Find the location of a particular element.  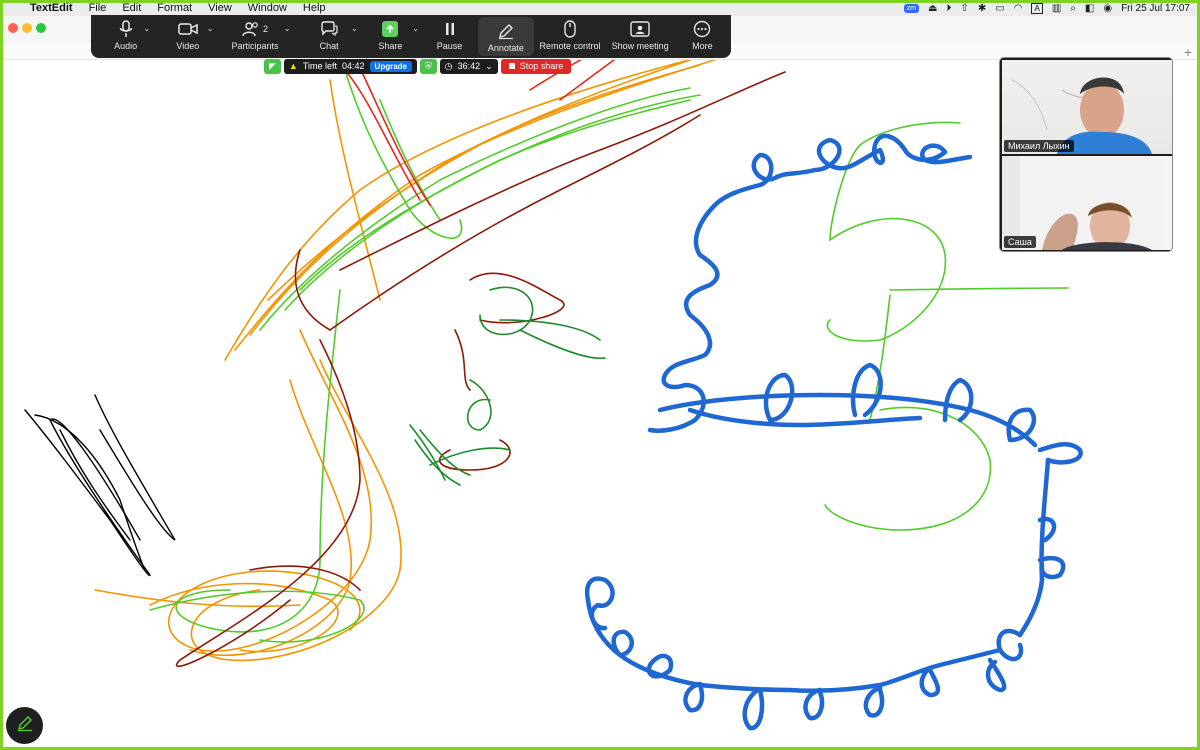

zoom-status-icon: zm is located at coordinates (911, 8).